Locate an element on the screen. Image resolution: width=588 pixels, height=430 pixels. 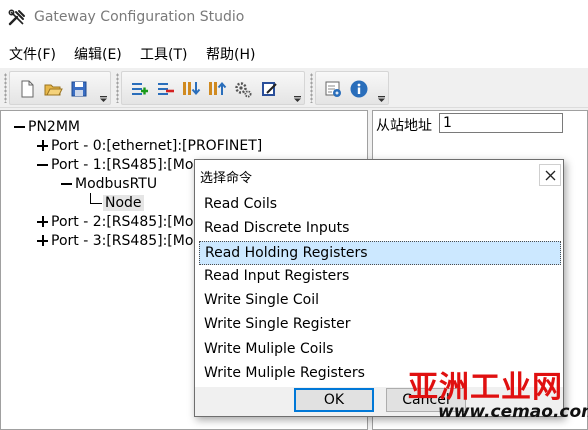
toolbar-group-file is located at coordinates (60, 88).